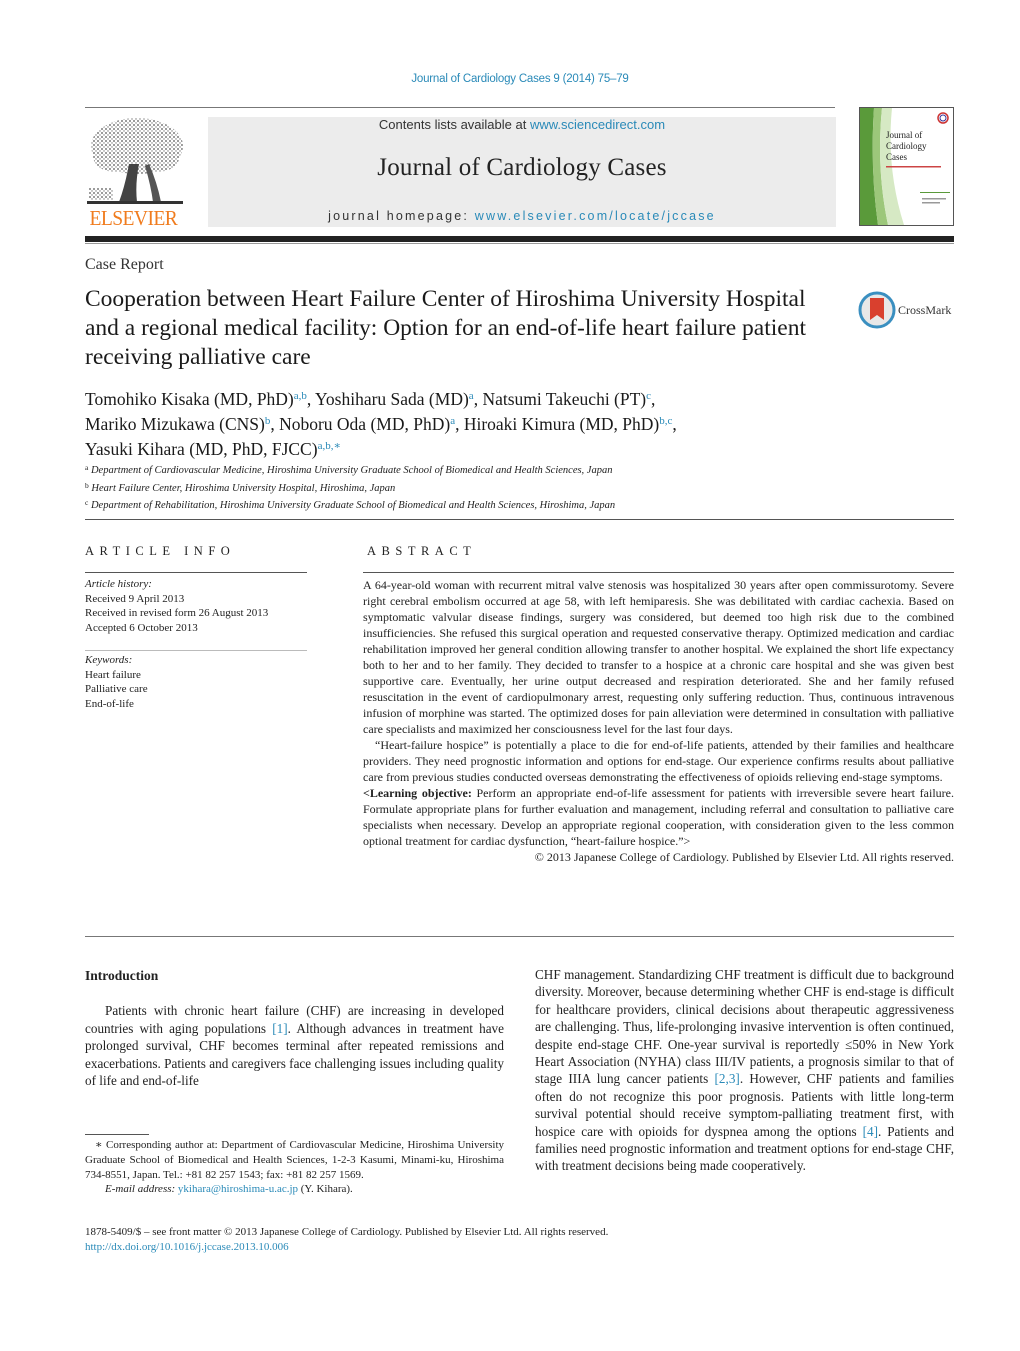 This screenshot has width=1020, height=1351. Describe the element at coordinates (896, 157) in the screenshot. I see `cover-title-3: Cases` at that location.